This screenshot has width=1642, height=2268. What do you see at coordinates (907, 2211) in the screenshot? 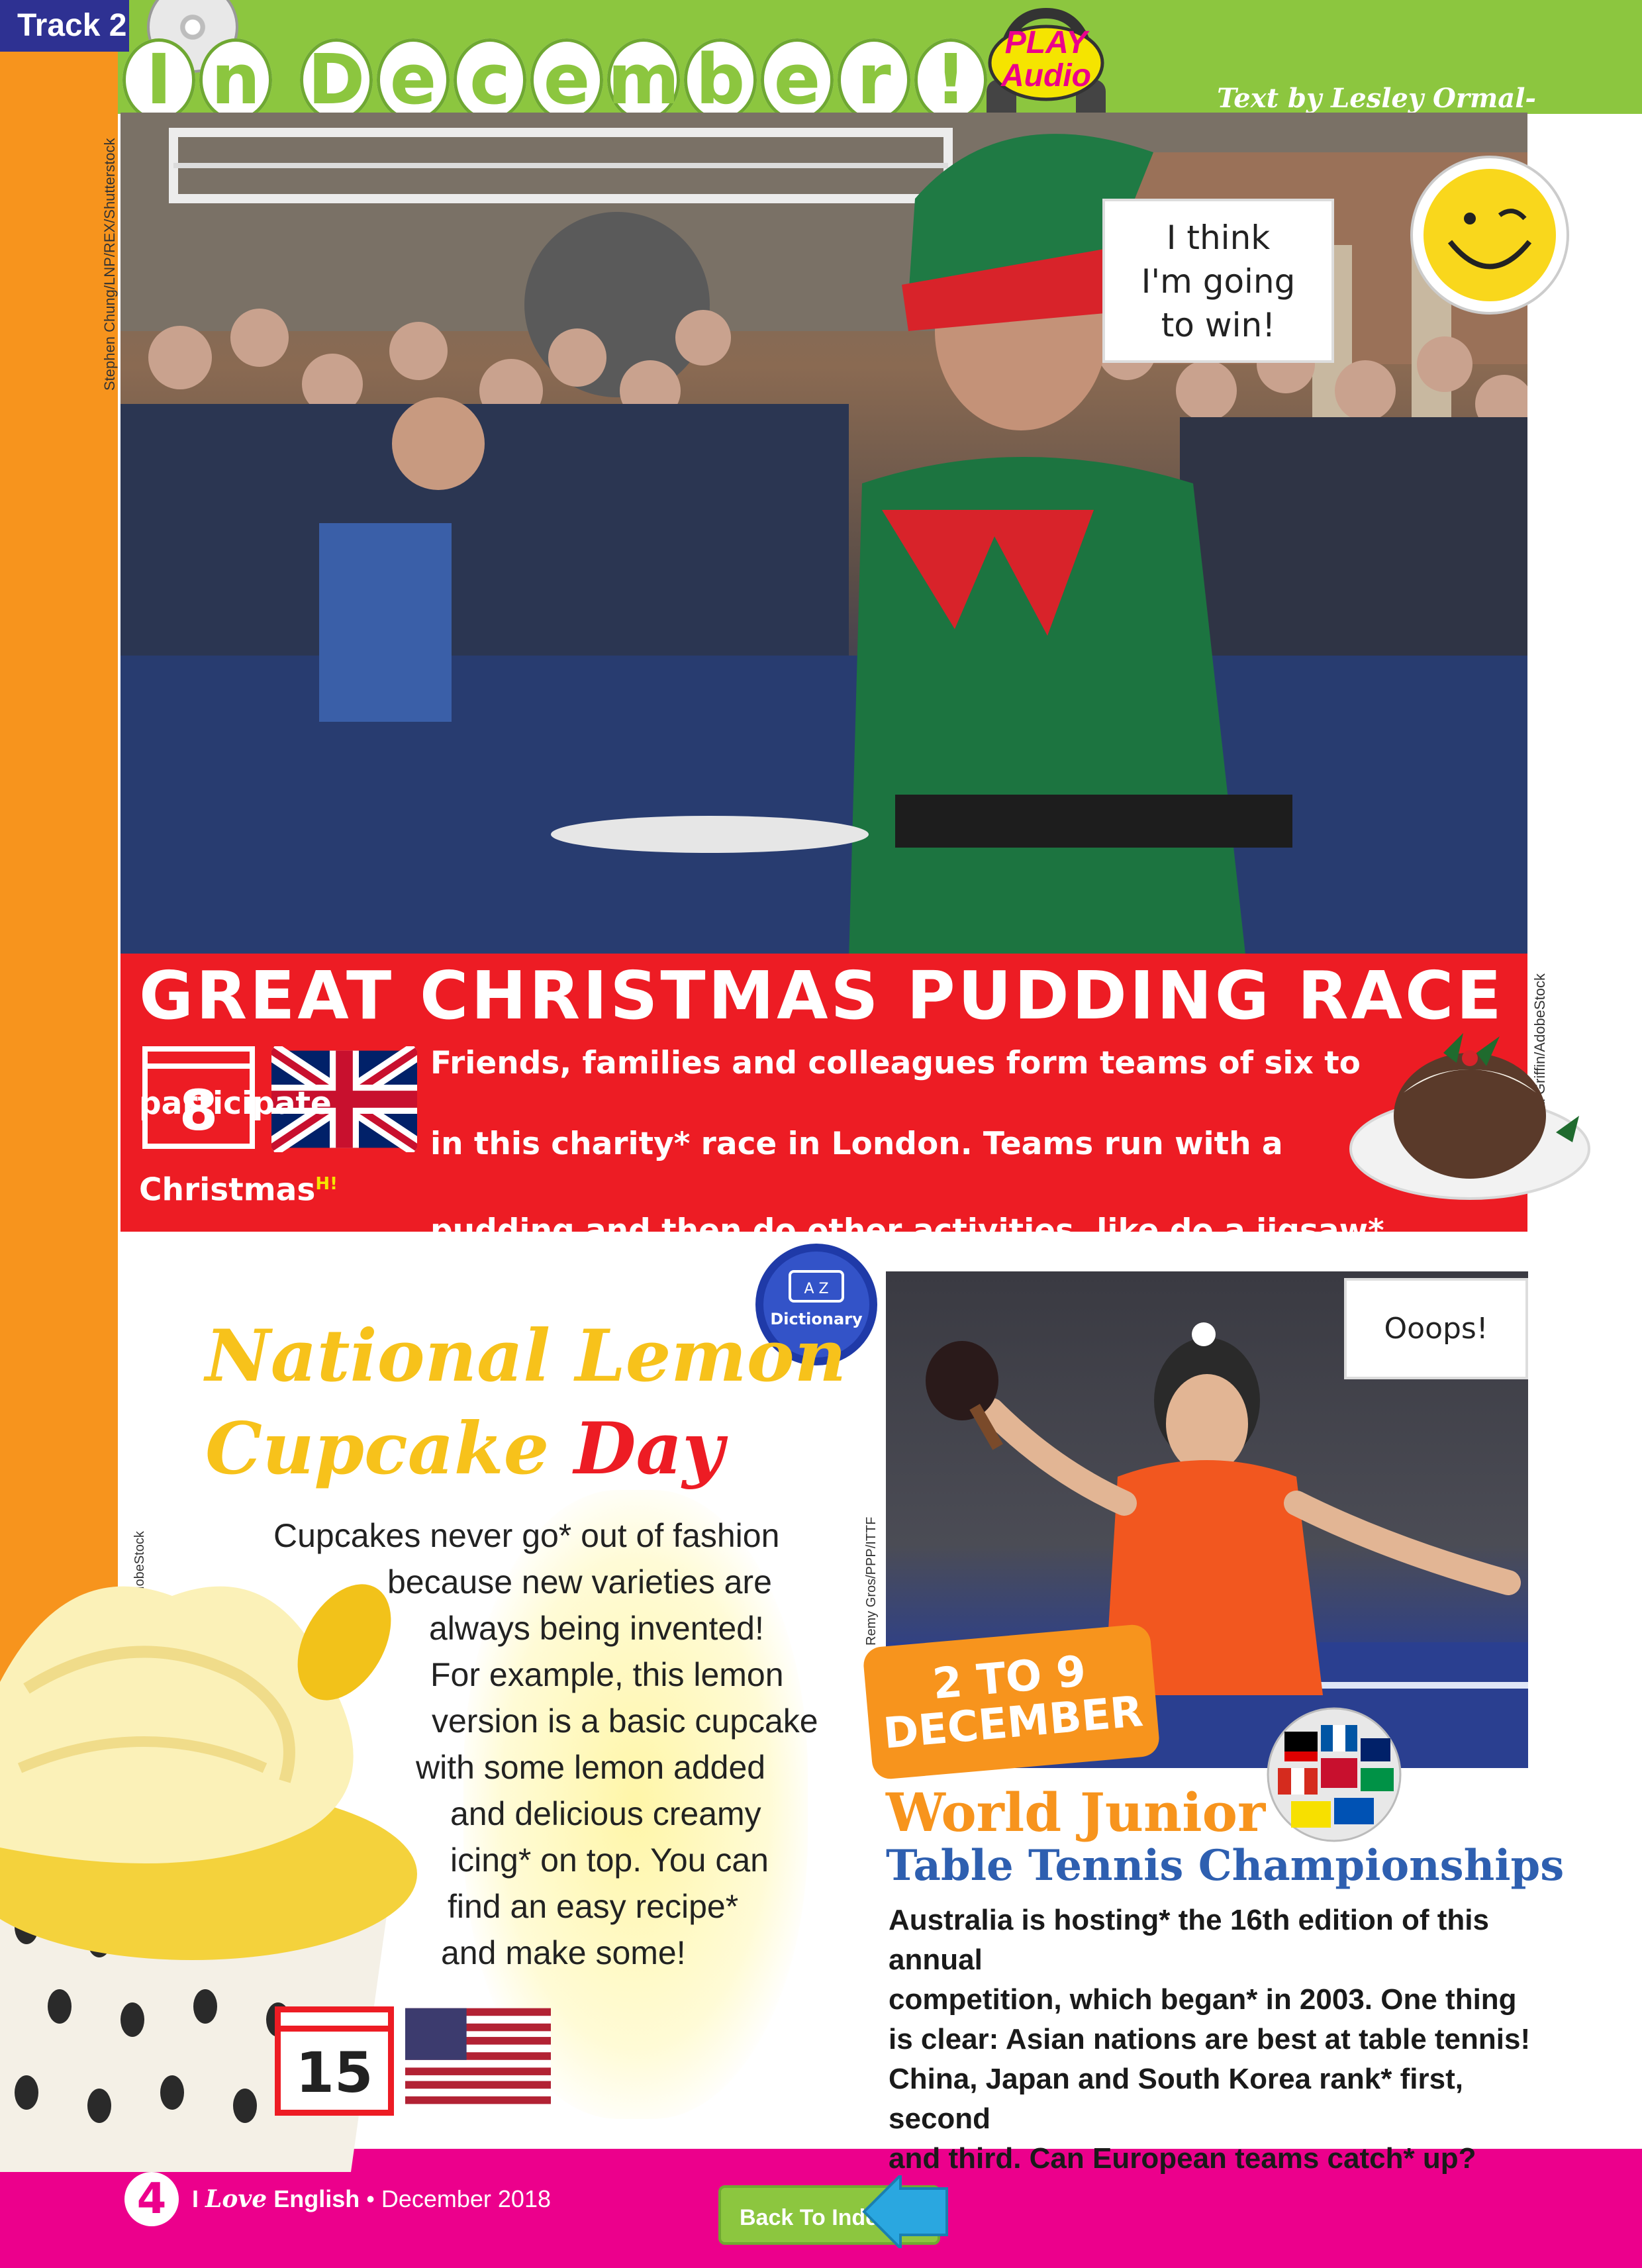
I see `back-arrow-icon` at bounding box center [907, 2211].